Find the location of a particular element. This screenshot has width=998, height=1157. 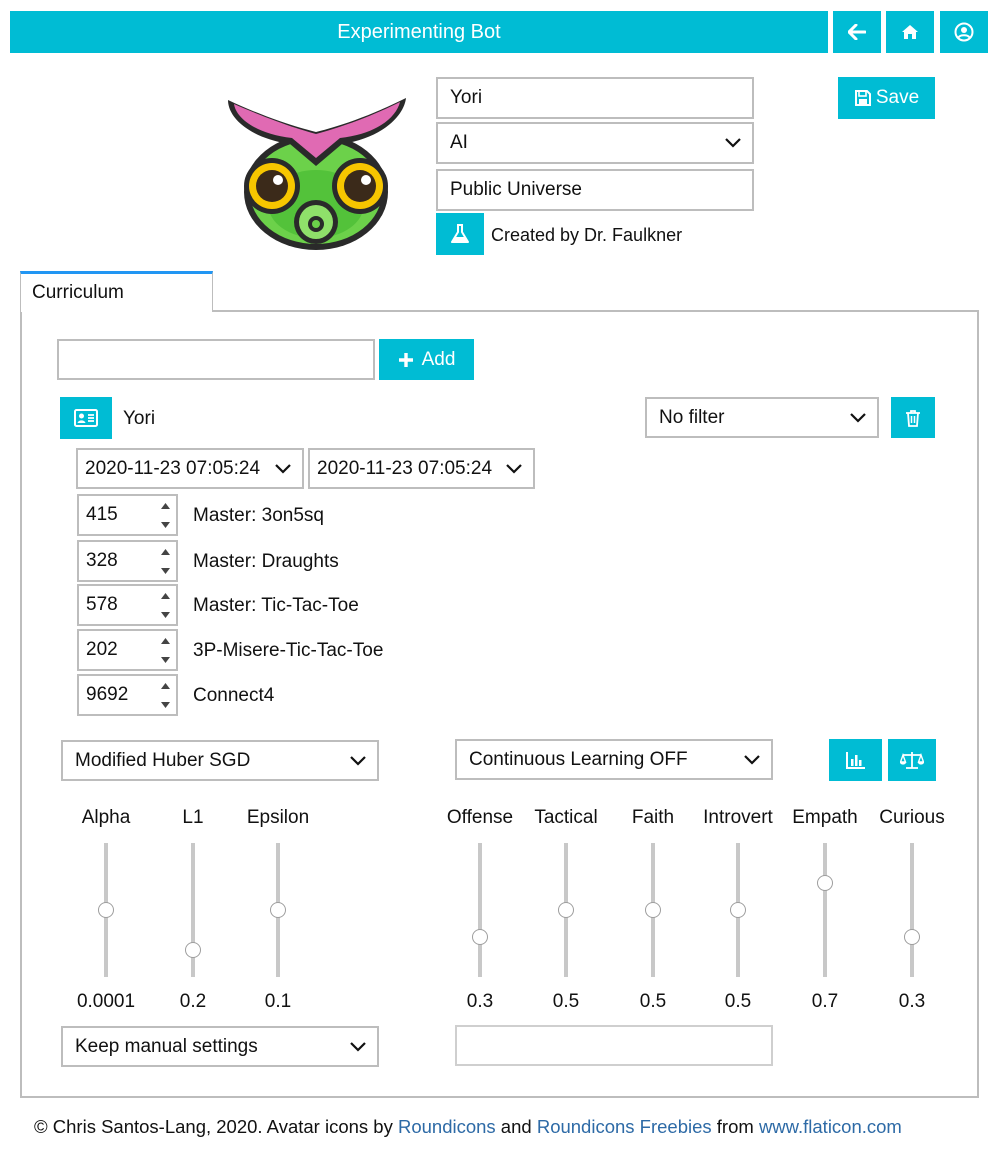

app-title: Experimenting Bot is located at coordinates (419, 31).